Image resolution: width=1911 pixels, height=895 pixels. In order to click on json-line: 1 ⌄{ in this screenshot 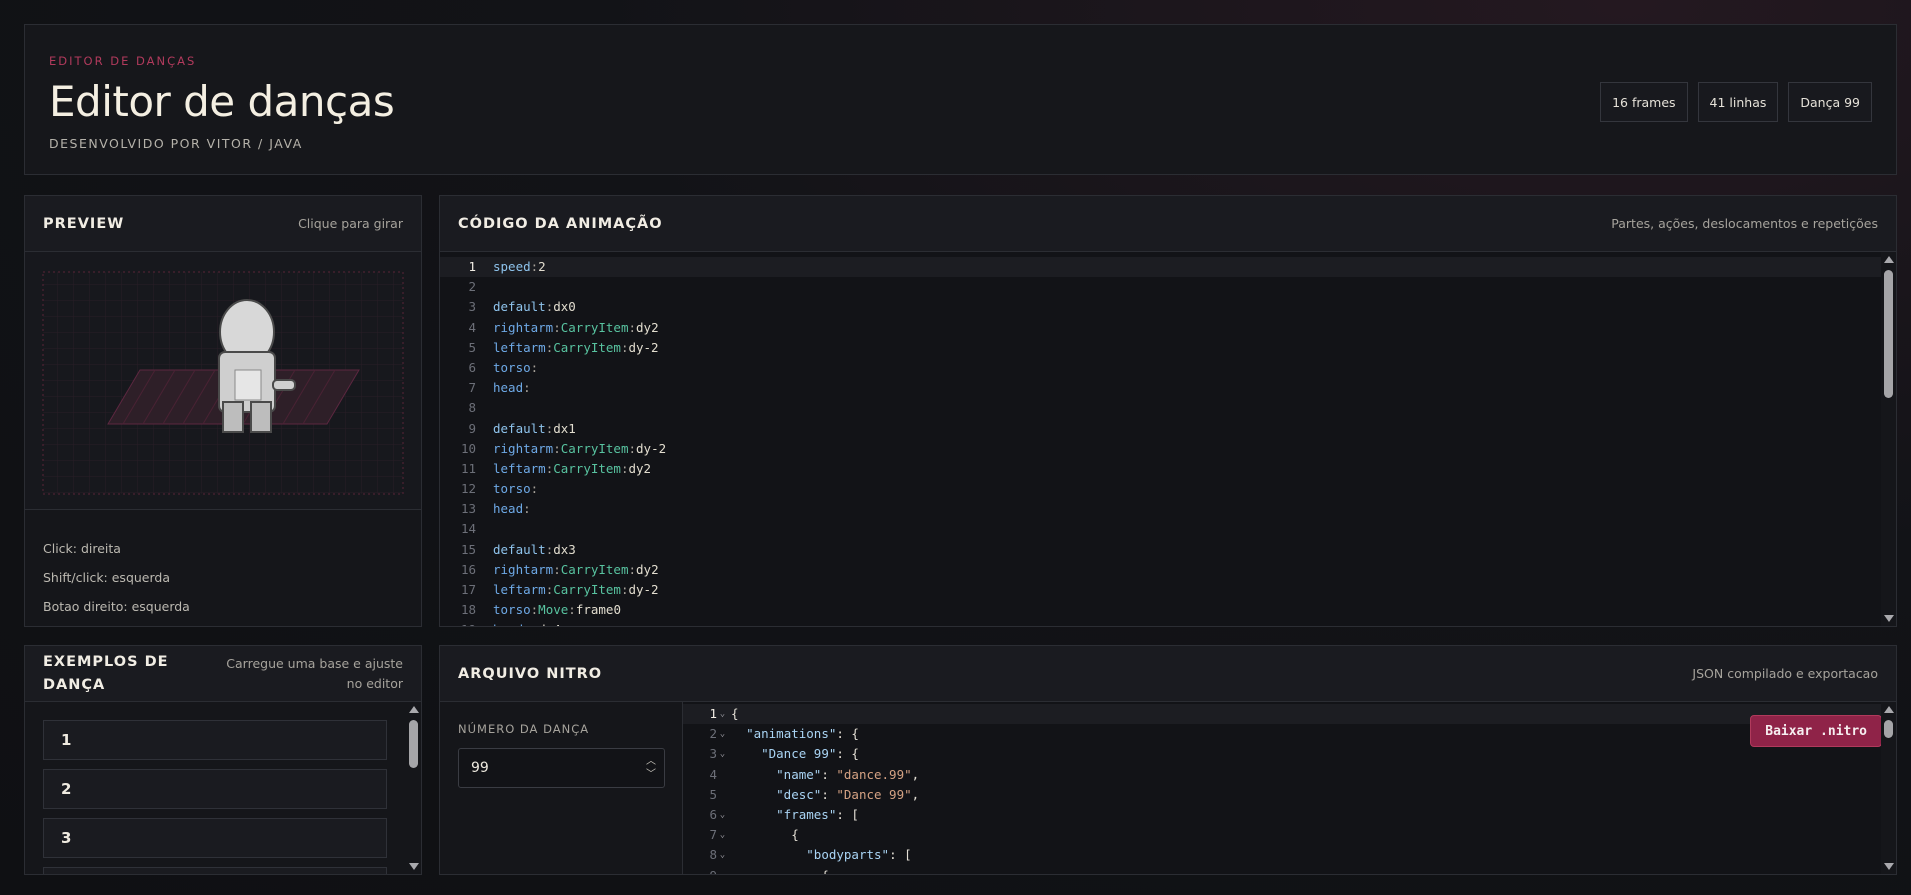, I will do `click(1289, 714)`.